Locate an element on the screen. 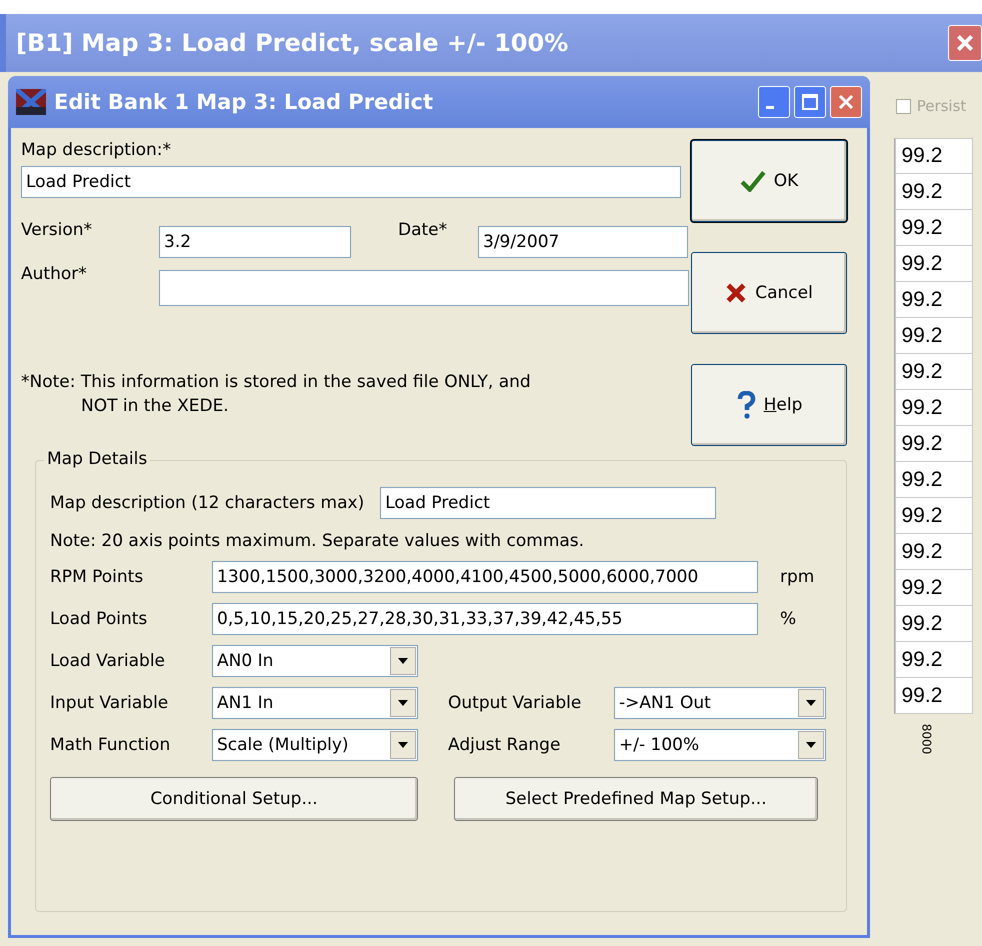 The image size is (982, 946). question-mark-icon is located at coordinates (746, 405).